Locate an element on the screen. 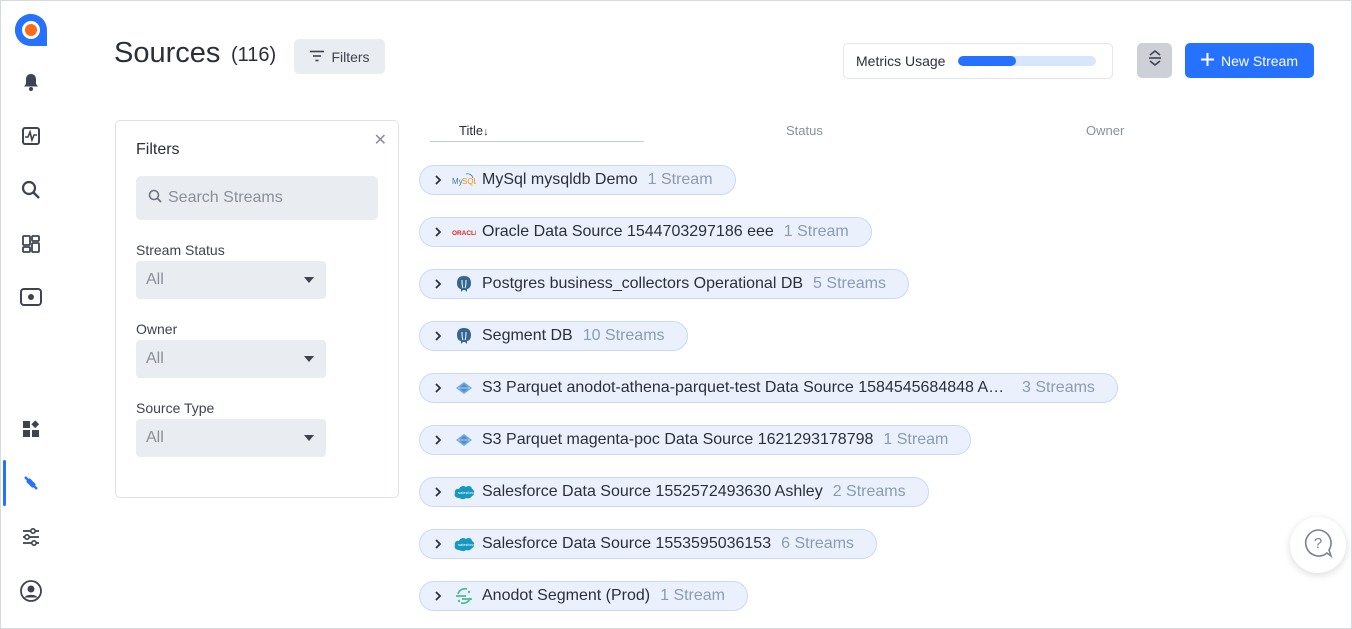 Image resolution: width=1352 pixels, height=629 pixels. sort-down-icon: ↓ is located at coordinates (486, 132).